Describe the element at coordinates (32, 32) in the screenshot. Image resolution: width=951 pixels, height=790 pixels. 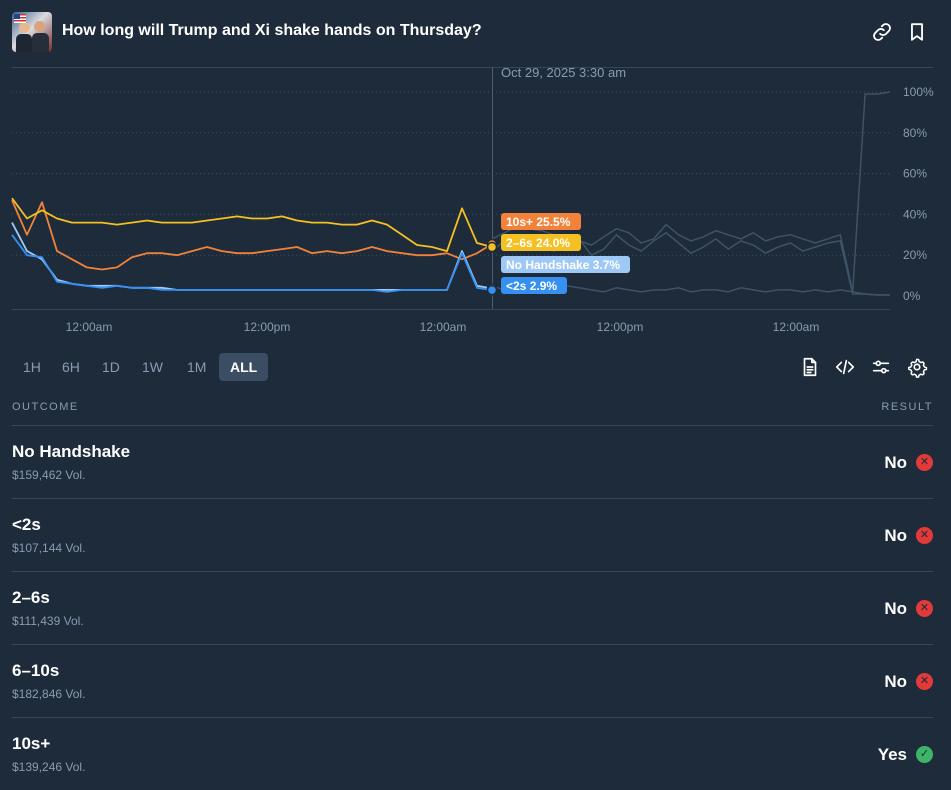
I see `market-thumbnail` at that location.